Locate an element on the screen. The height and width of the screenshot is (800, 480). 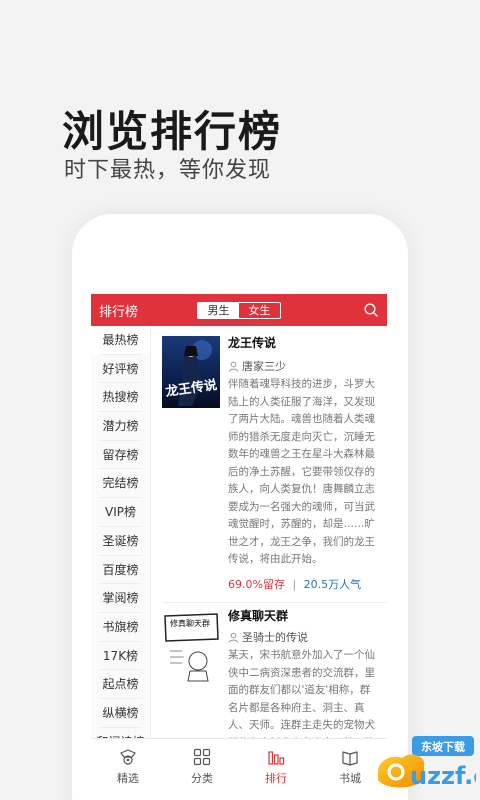
page-subheading: 时下最热，等你发现 is located at coordinates (168, 170).